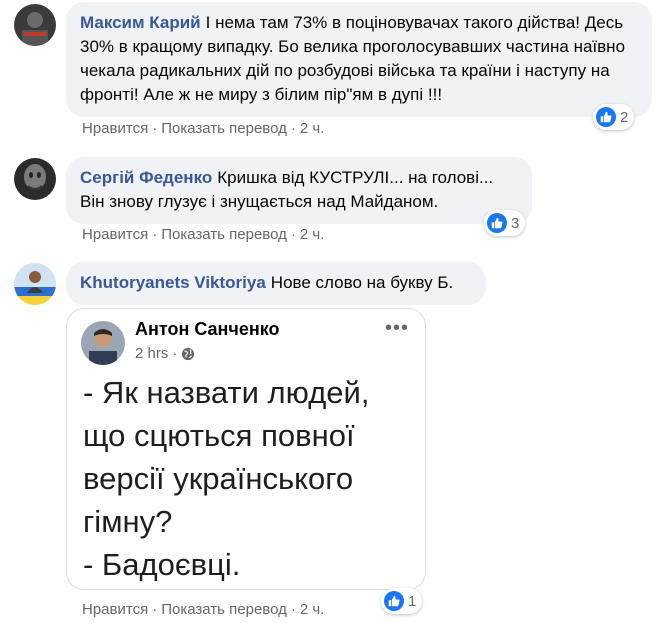  What do you see at coordinates (362, 282) in the screenshot?
I see `comment-text: Нове слово на букву Б.` at bounding box center [362, 282].